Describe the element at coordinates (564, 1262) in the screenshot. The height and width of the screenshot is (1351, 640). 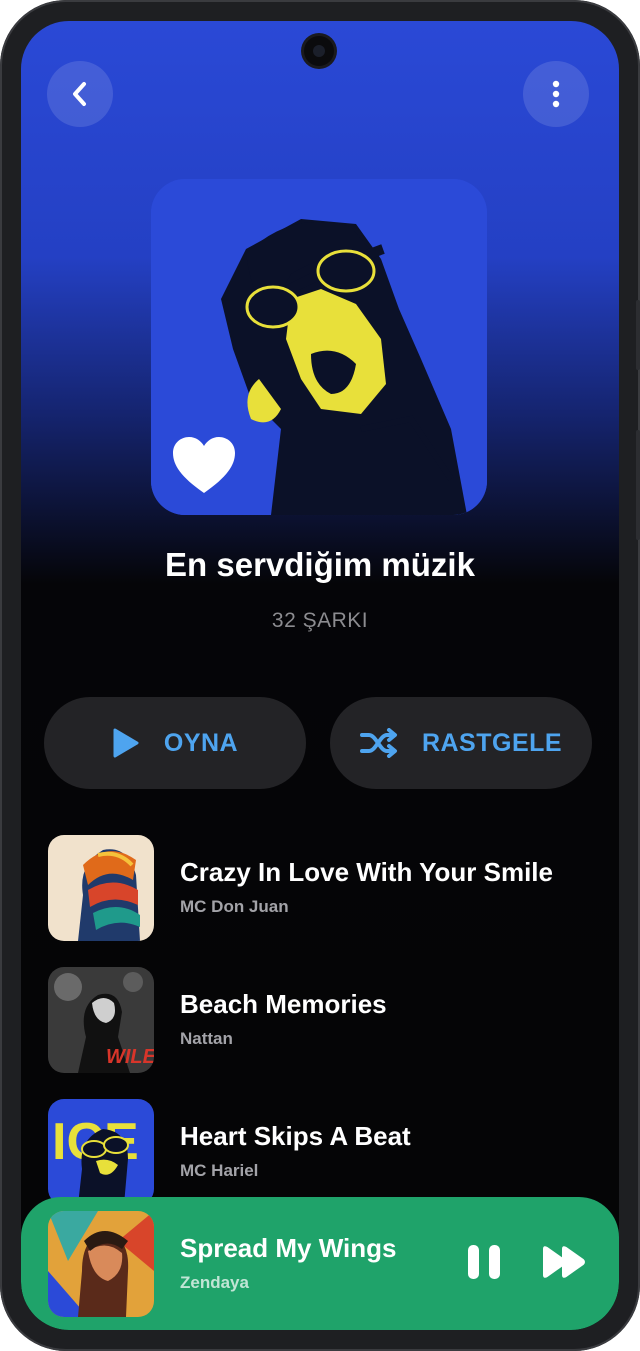
I see `fast-forward-icon` at that location.